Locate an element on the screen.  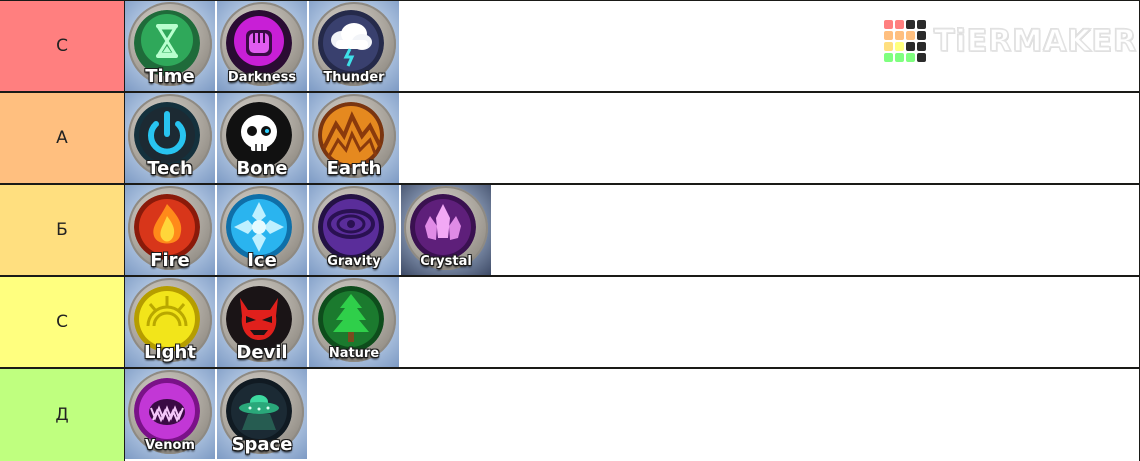
tier-label: Б is located at coordinates (62, 230).